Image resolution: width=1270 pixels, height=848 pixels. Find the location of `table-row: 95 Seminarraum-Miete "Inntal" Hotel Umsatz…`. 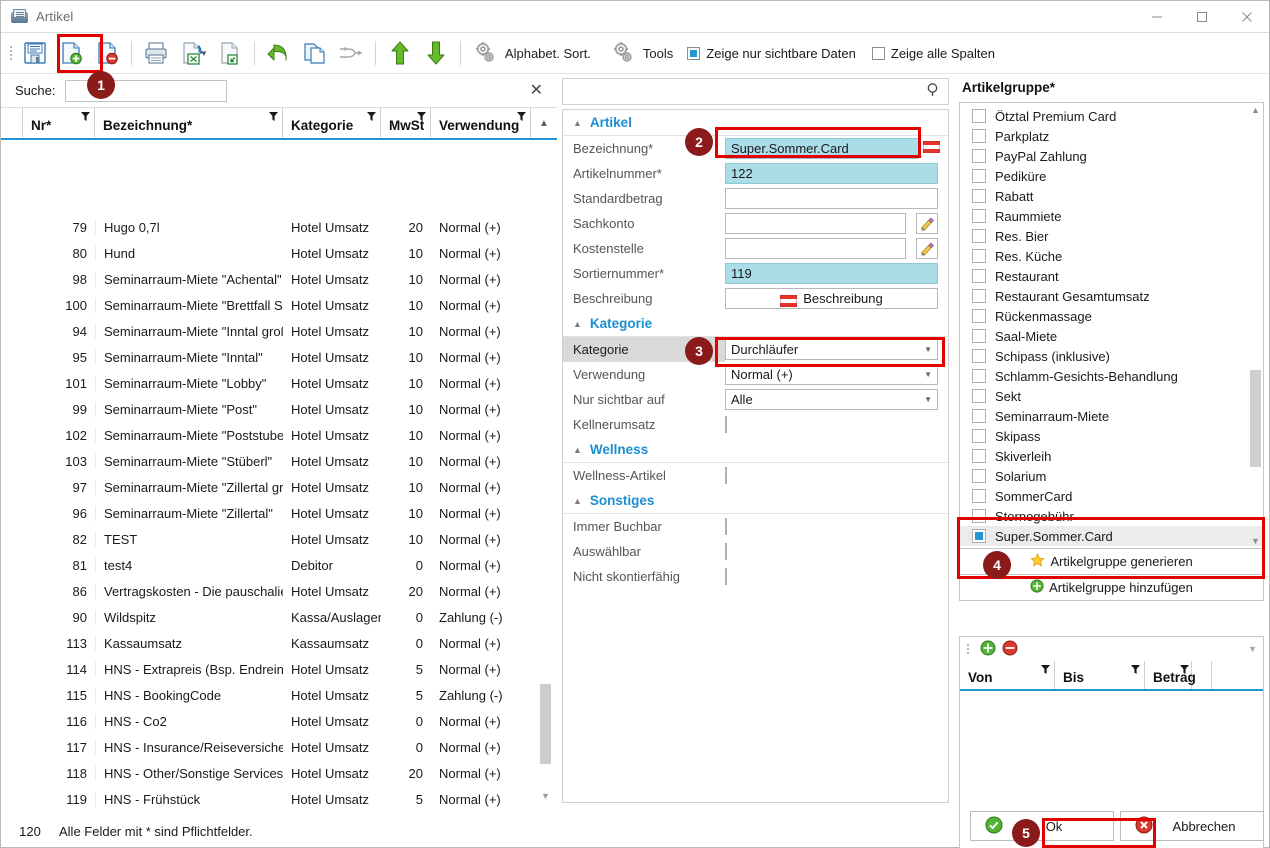

table-row: 95 Seminarraum-Miete "Inntal" Hotel Umsatz… is located at coordinates (279, 357).